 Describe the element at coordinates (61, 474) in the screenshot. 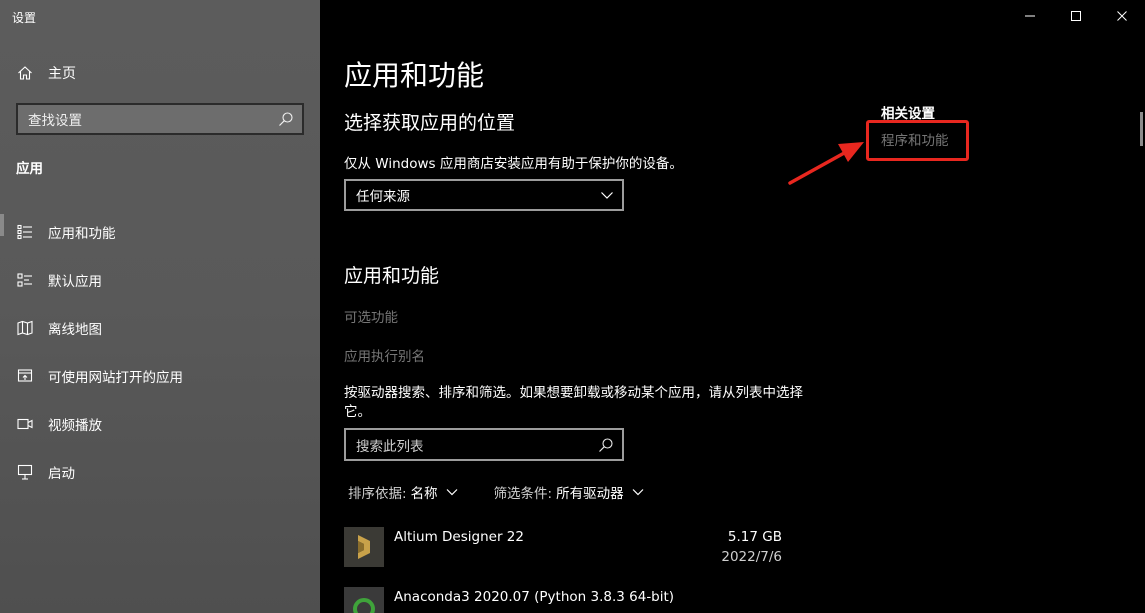

I see `sidebar-item-label: 启动` at that location.